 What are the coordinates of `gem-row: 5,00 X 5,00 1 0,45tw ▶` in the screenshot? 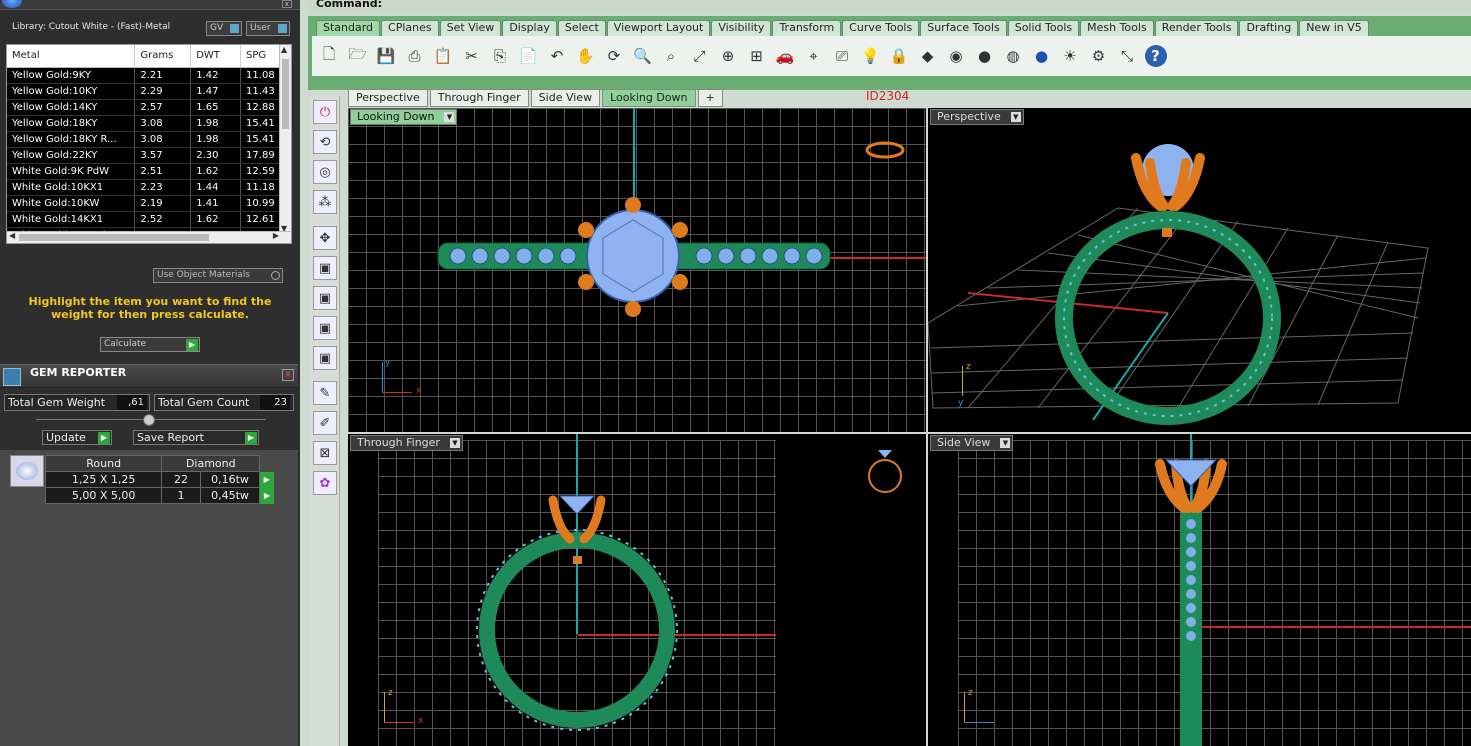 It's located at (159, 495).